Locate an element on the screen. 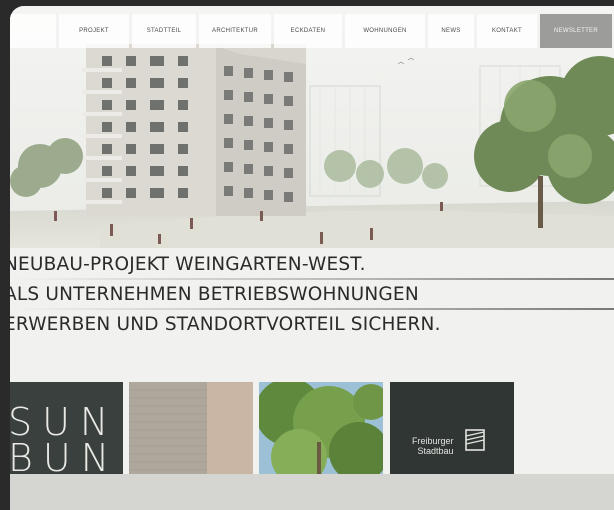  headline-line-3: ERWERBEN UND STANDORTVORTEIL SICHERN. is located at coordinates (225, 324).